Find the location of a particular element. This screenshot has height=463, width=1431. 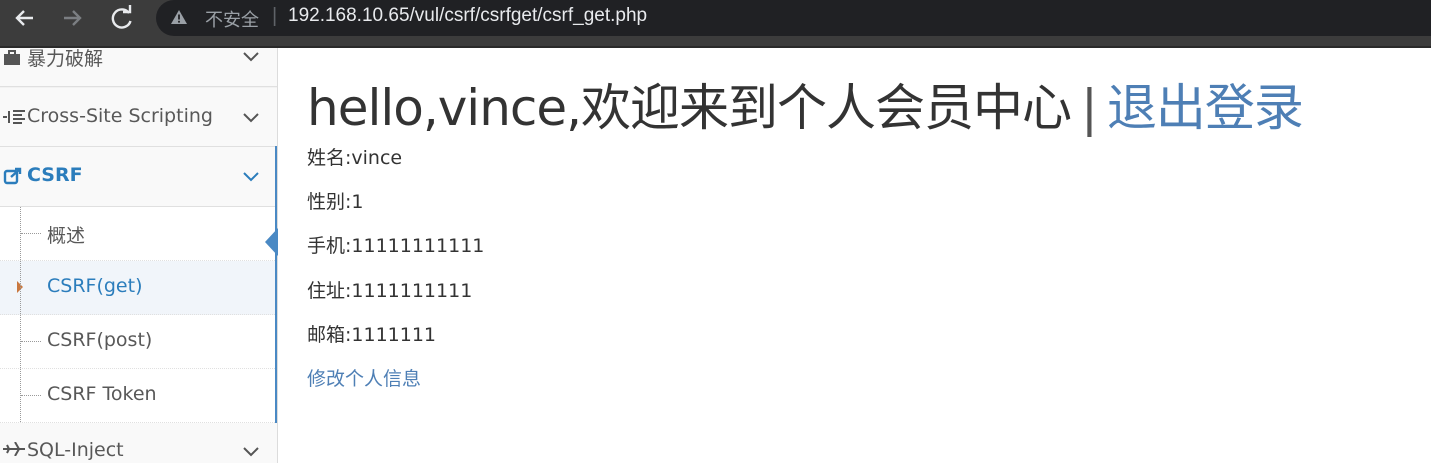

forward-button is located at coordinates (72, 18).